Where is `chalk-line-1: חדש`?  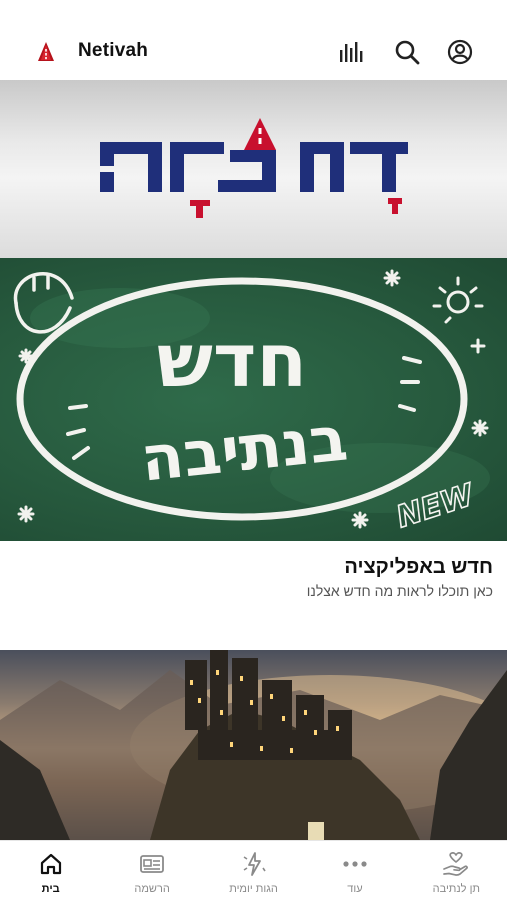
chalk-line-1: חדש is located at coordinates (232, 361).